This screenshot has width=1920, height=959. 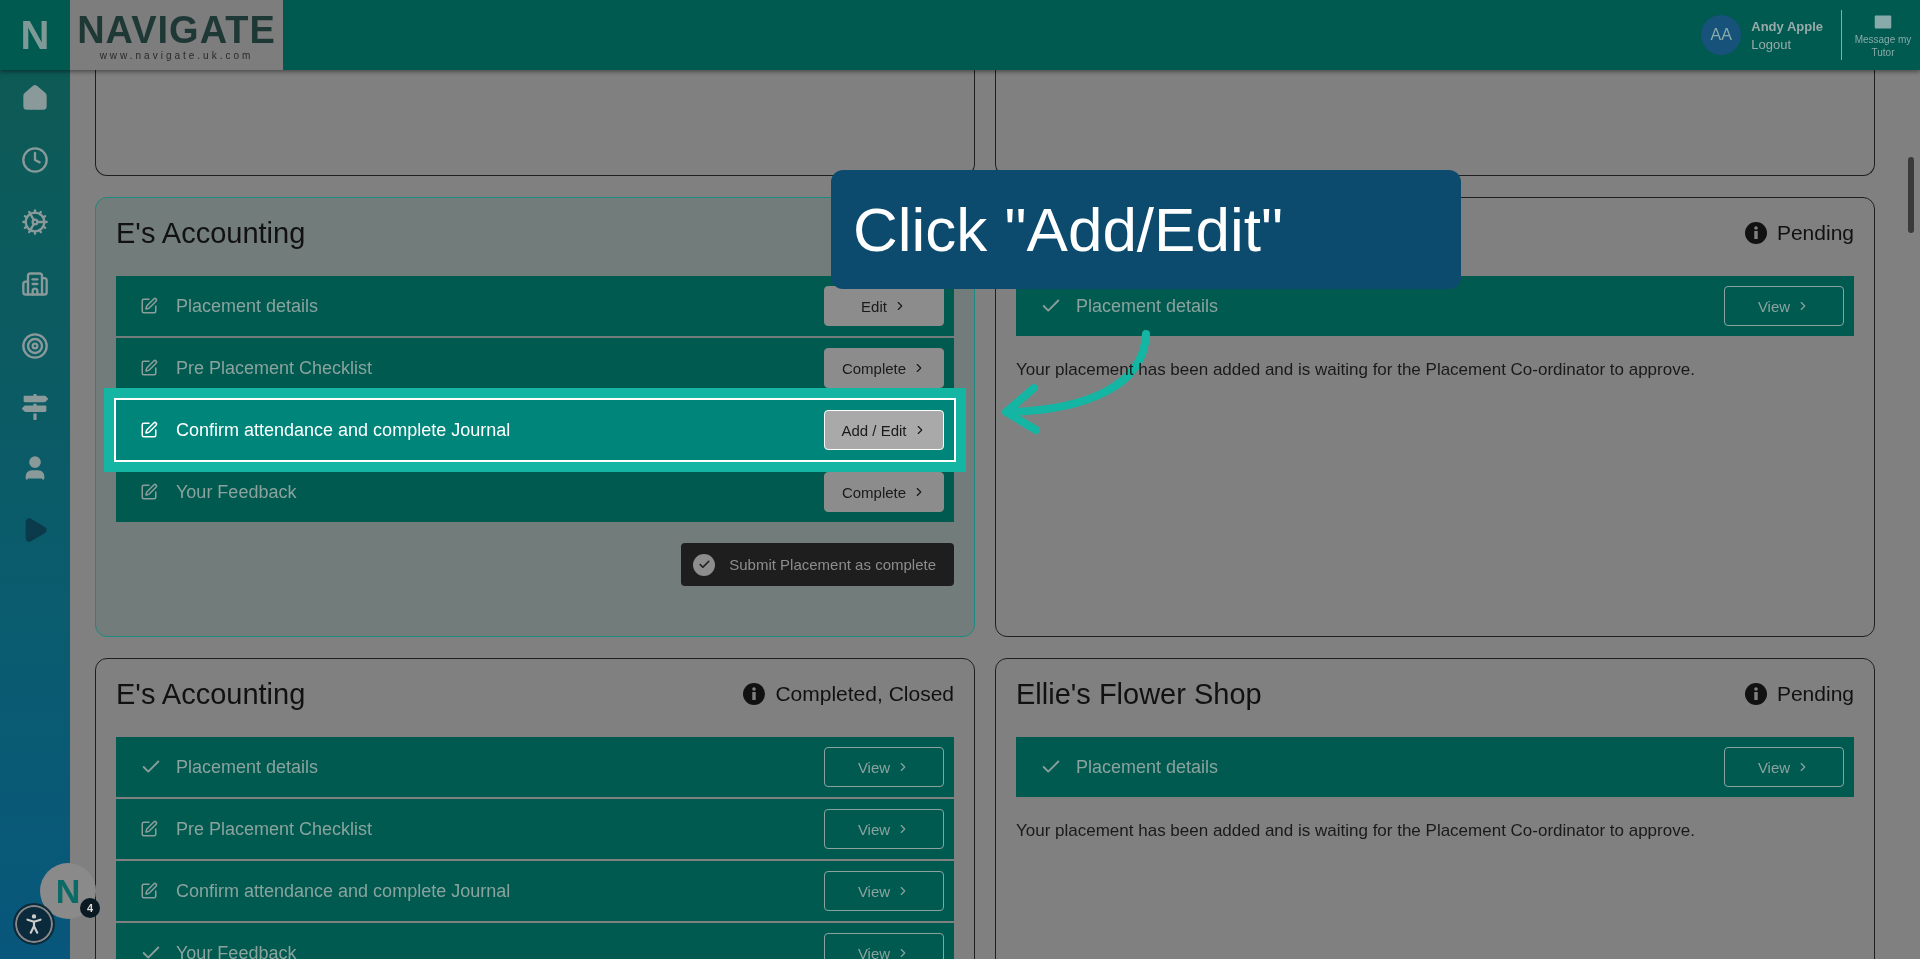 I want to click on logout-link: Logout, so click(x=1787, y=44).